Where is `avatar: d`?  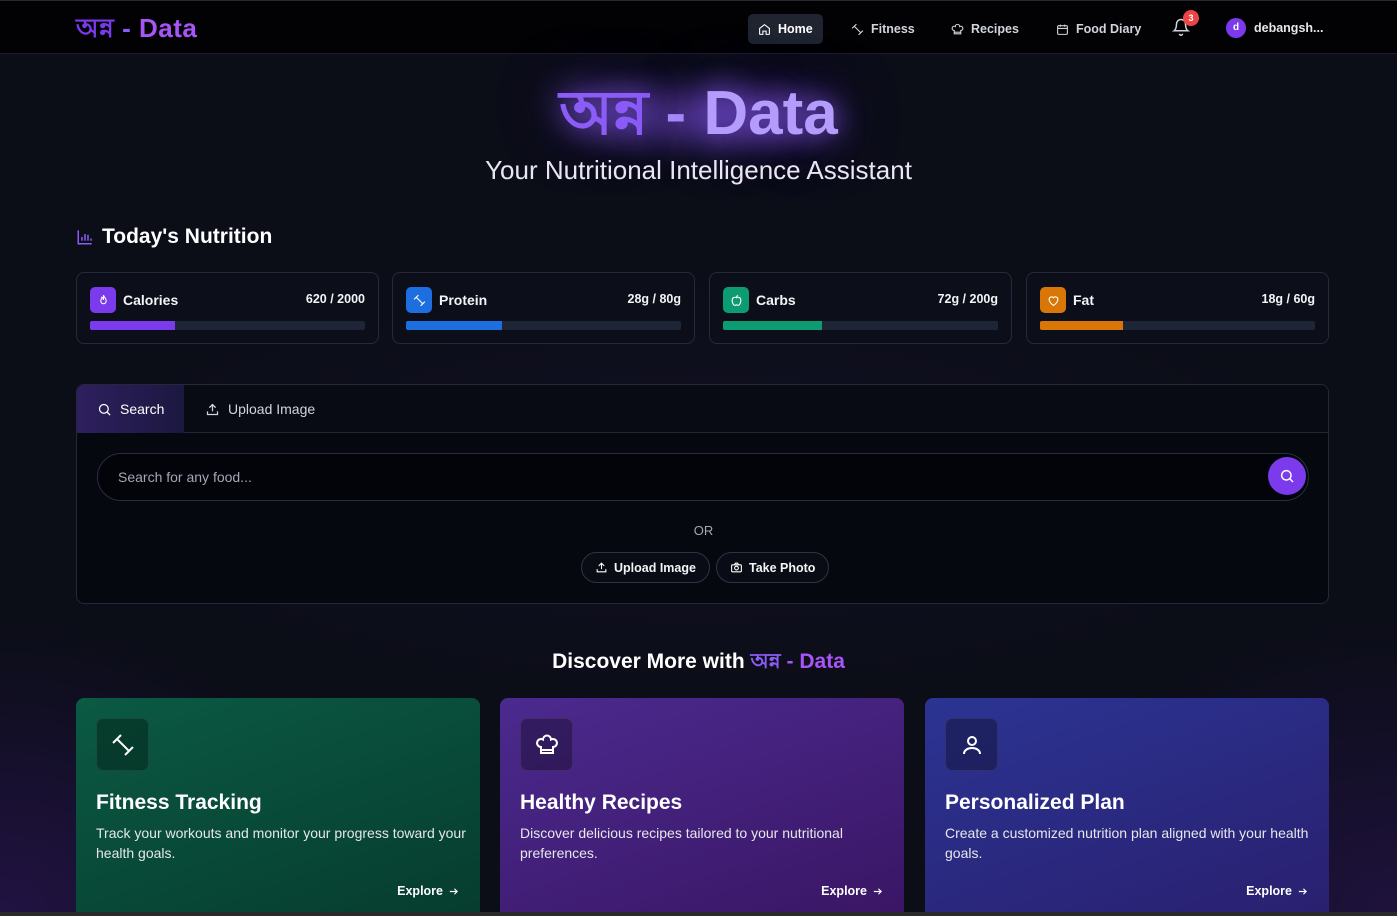 avatar: d is located at coordinates (1236, 28).